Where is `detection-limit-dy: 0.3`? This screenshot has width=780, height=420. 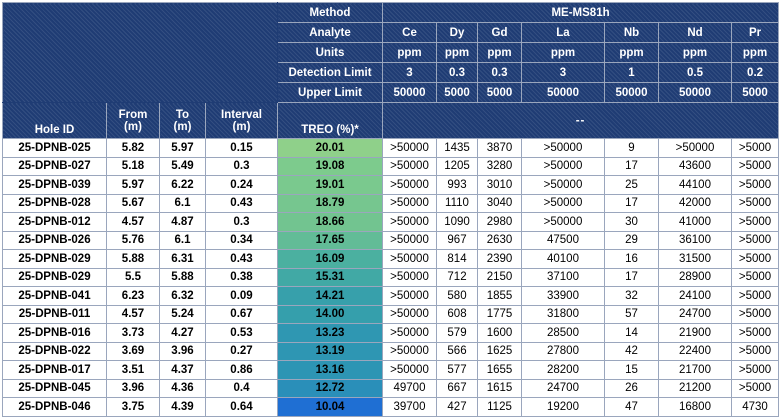
detection-limit-dy: 0.3 is located at coordinates (457, 72).